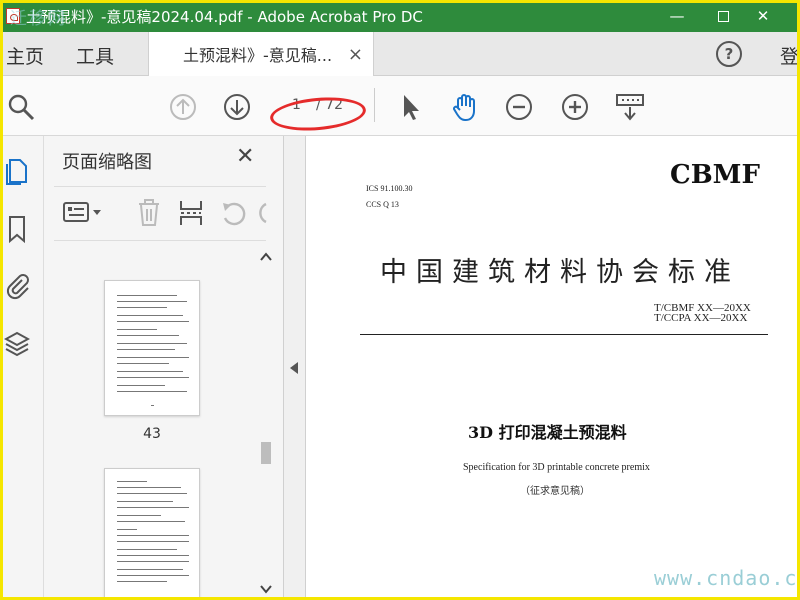  I want to click on zoom-out-icon, so click(519, 107).